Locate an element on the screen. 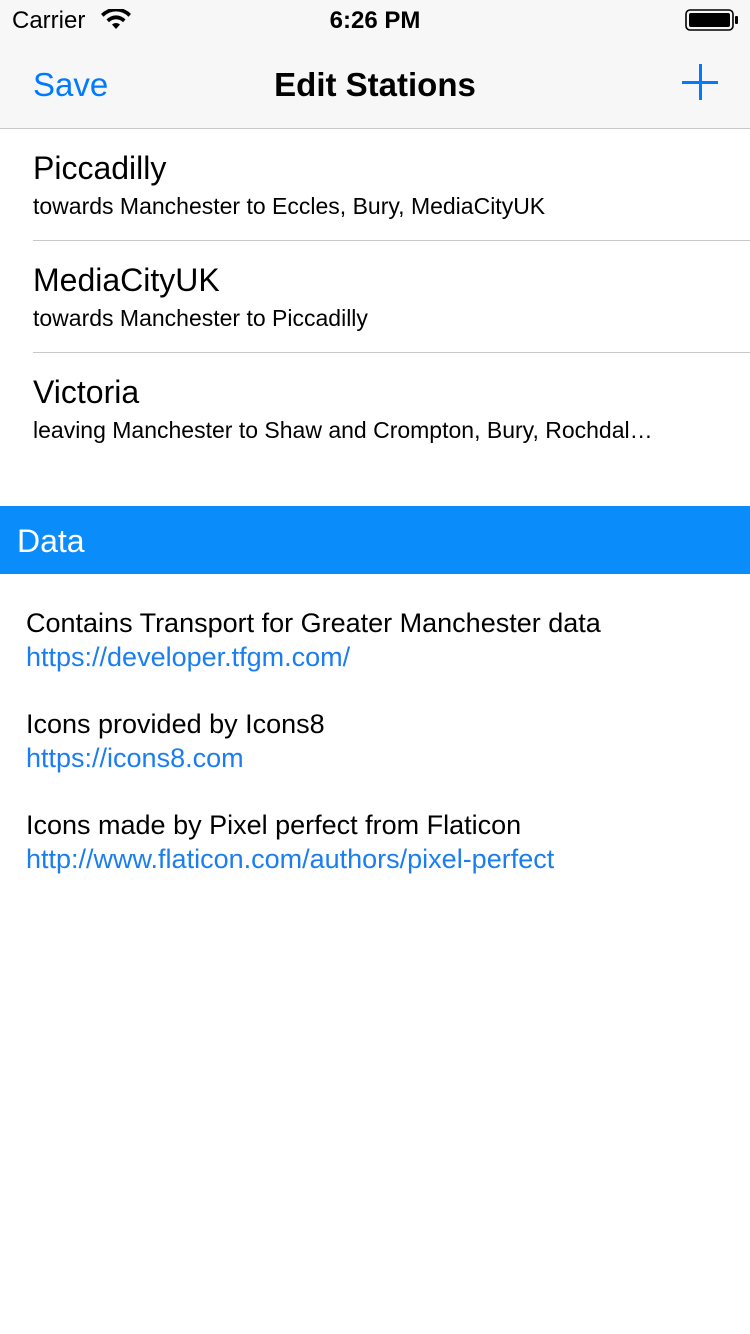 The height and width of the screenshot is (1334, 750). status-bar: Carrier 6:26 PM is located at coordinates (375, 20).